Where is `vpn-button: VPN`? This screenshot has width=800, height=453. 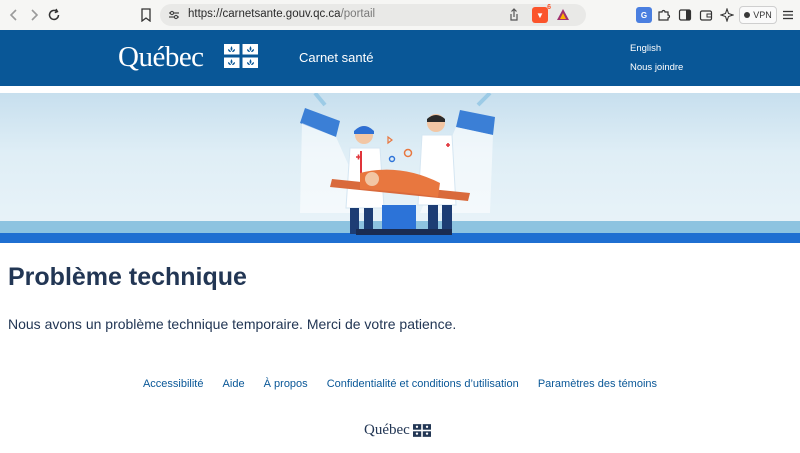
vpn-button: VPN is located at coordinates (758, 15).